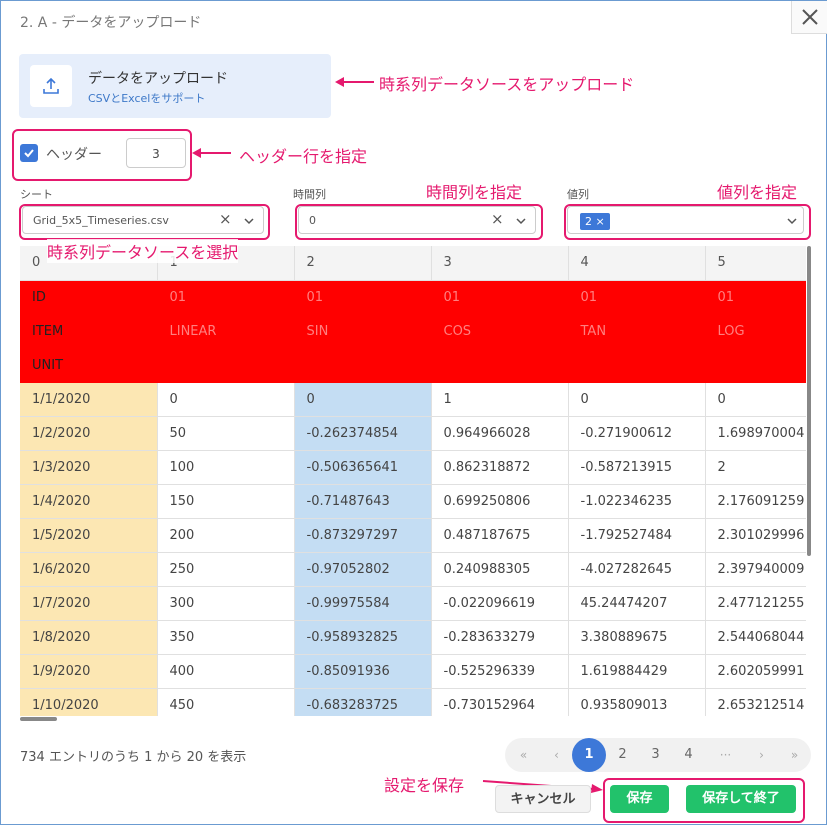 Image resolution: width=827 pixels, height=825 pixels. What do you see at coordinates (363, 331) in the screenshot?
I see `table-cell: SIN` at bounding box center [363, 331].